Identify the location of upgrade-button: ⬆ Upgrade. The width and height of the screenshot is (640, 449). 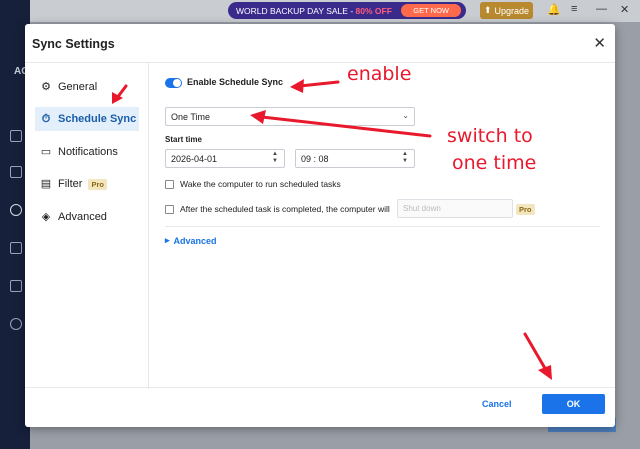
(506, 10).